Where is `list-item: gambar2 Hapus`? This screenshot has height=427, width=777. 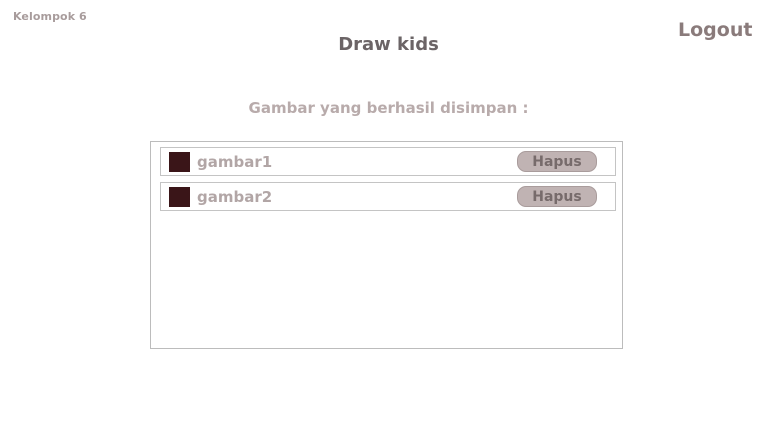
list-item: gambar2 Hapus is located at coordinates (388, 196).